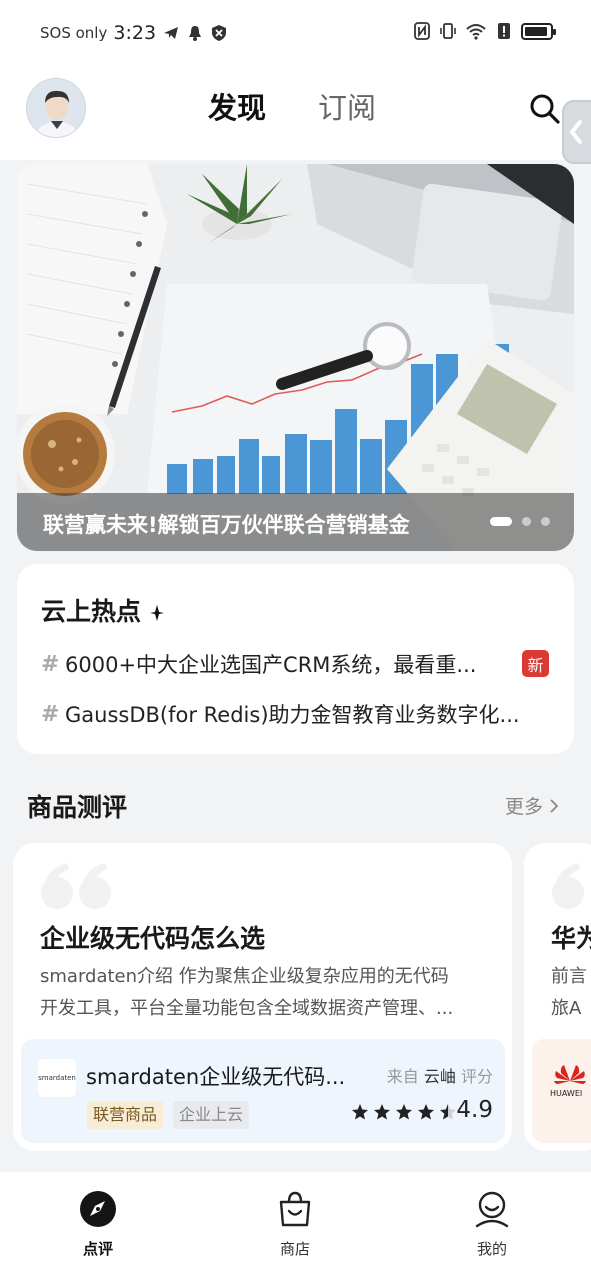 This screenshot has width=591, height=1280. What do you see at coordinates (422, 31) in the screenshot?
I see `nfc-icon` at bounding box center [422, 31].